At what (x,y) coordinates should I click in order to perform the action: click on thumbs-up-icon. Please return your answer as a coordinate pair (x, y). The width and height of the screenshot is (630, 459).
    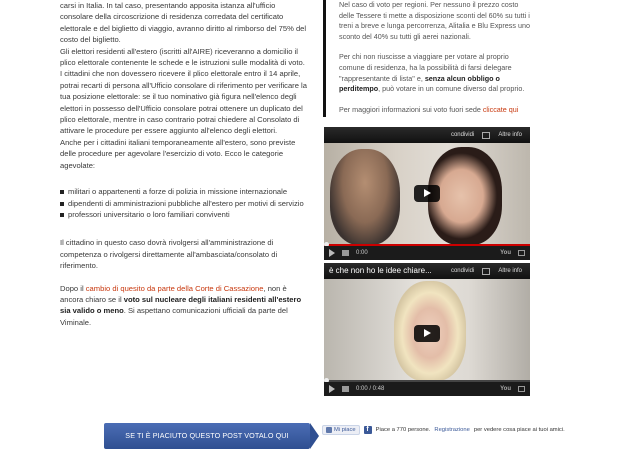
    Looking at the image, I should click on (329, 430).